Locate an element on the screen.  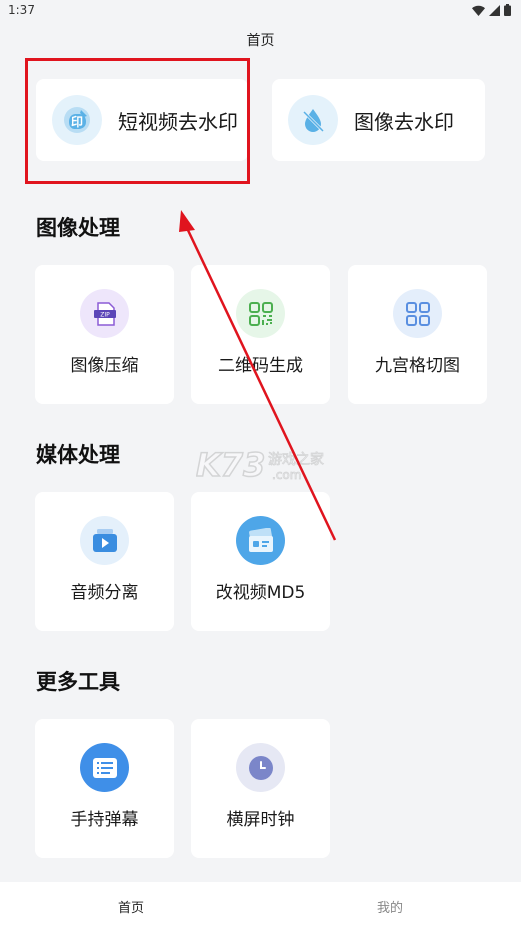
nav-tab-mine: 我的 is located at coordinates (390, 906).